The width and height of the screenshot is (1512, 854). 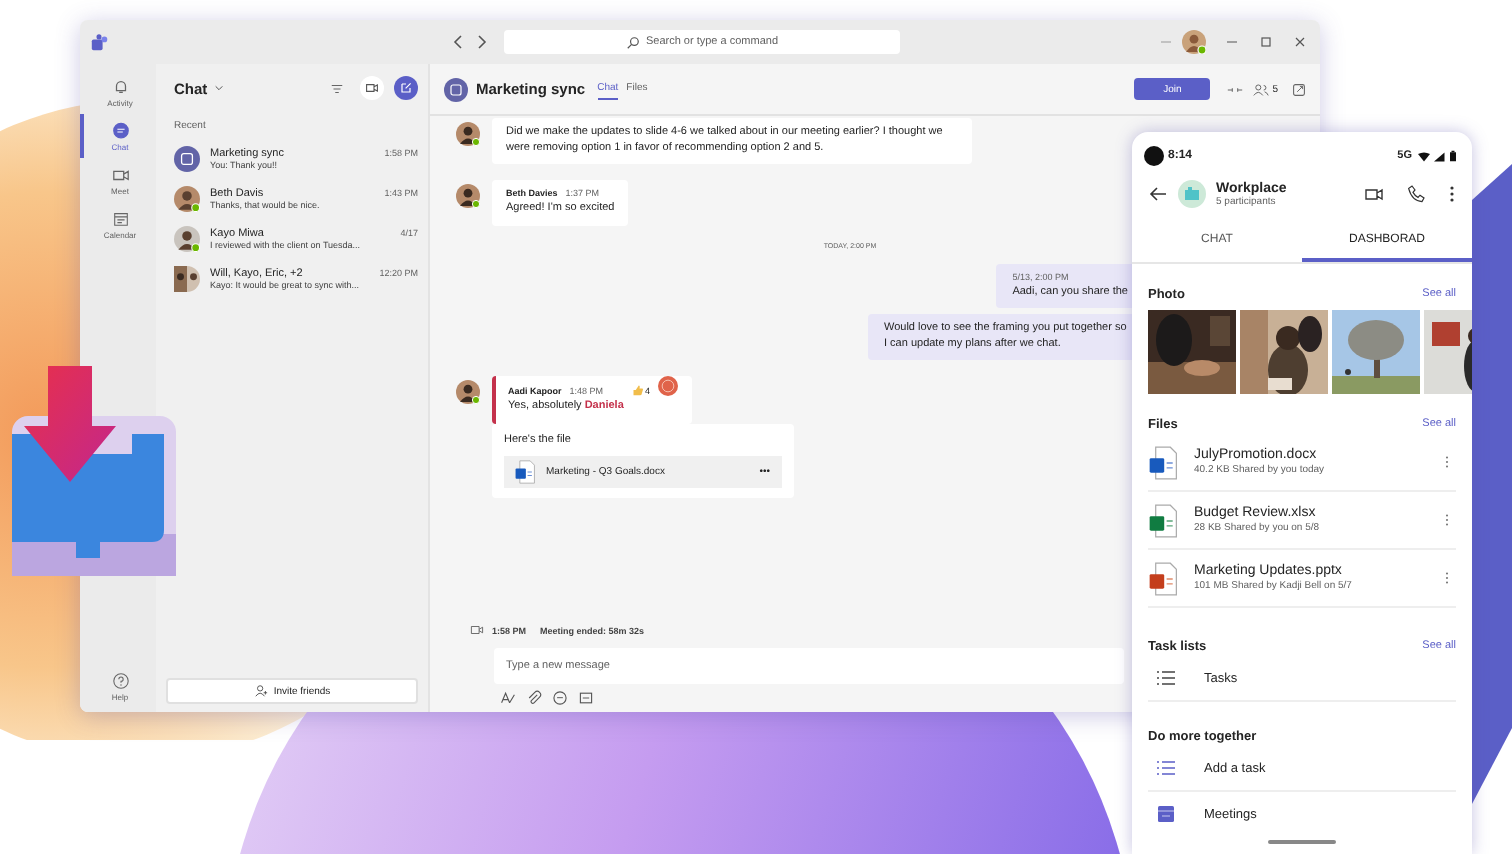 I want to click on powerpoint-file-icon, so click(x=1163, y=578).